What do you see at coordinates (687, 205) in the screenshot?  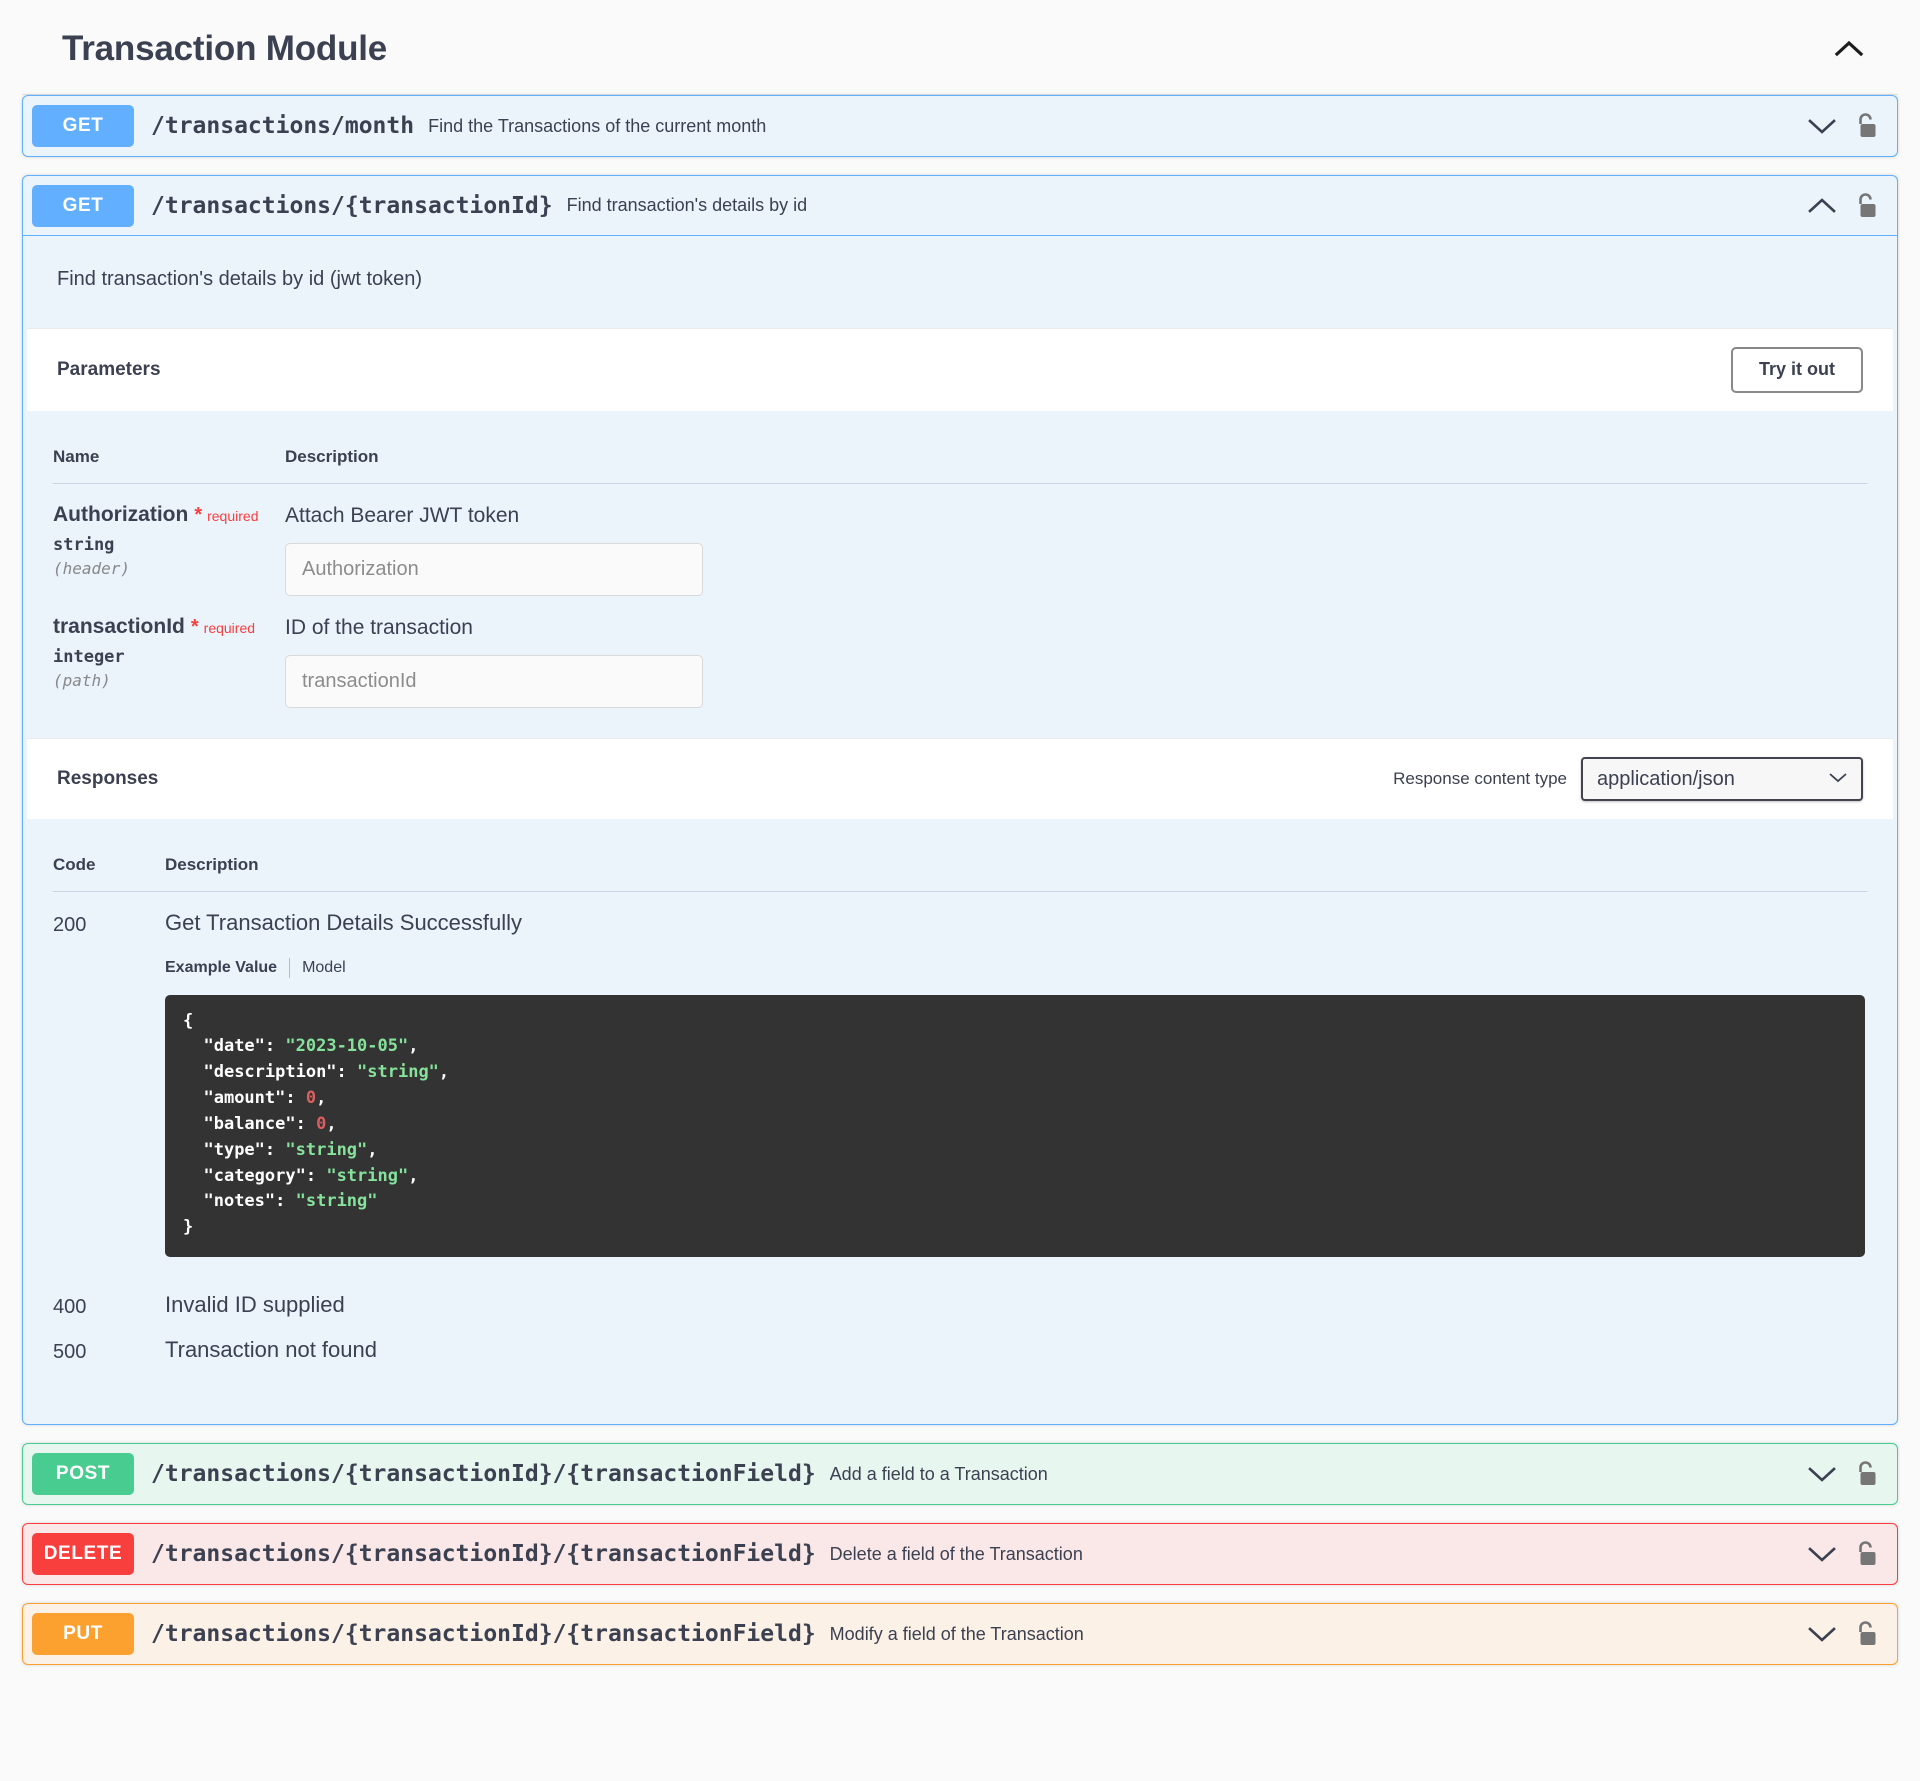 I see `operation-summary-text: Find transaction's details by id` at bounding box center [687, 205].